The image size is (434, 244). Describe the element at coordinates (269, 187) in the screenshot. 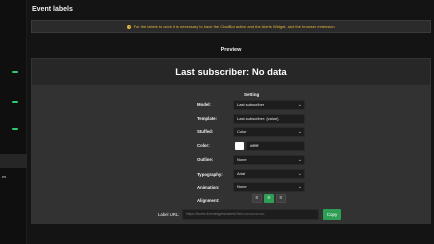

I see `animation-select: None ⌄` at that location.